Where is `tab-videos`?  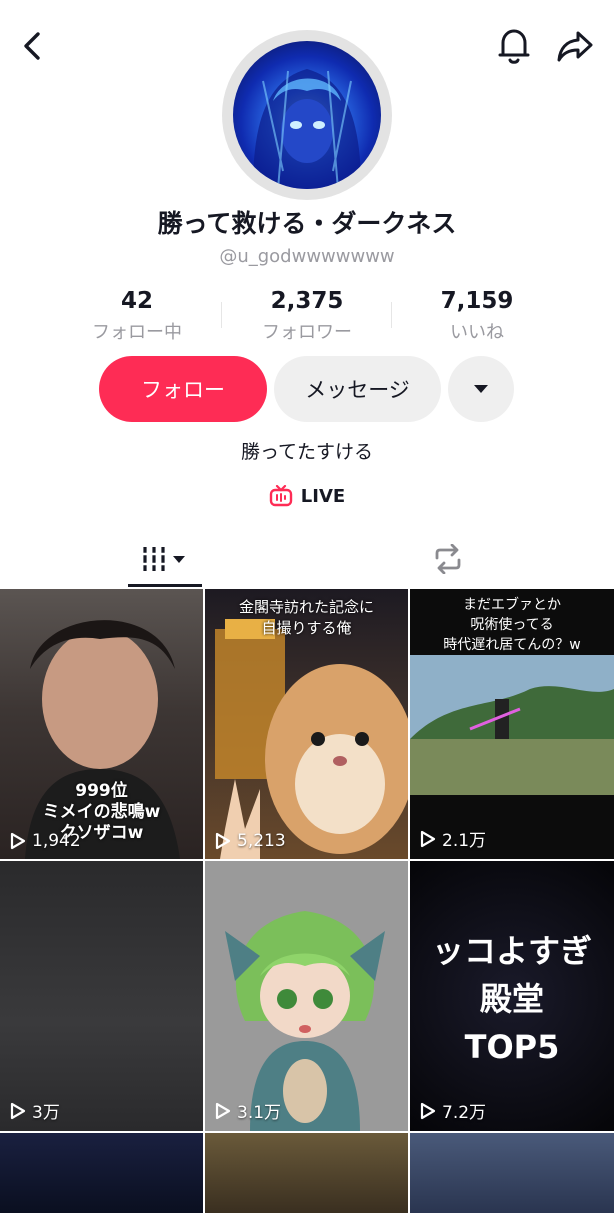
tab-videos is located at coordinates (165, 559).